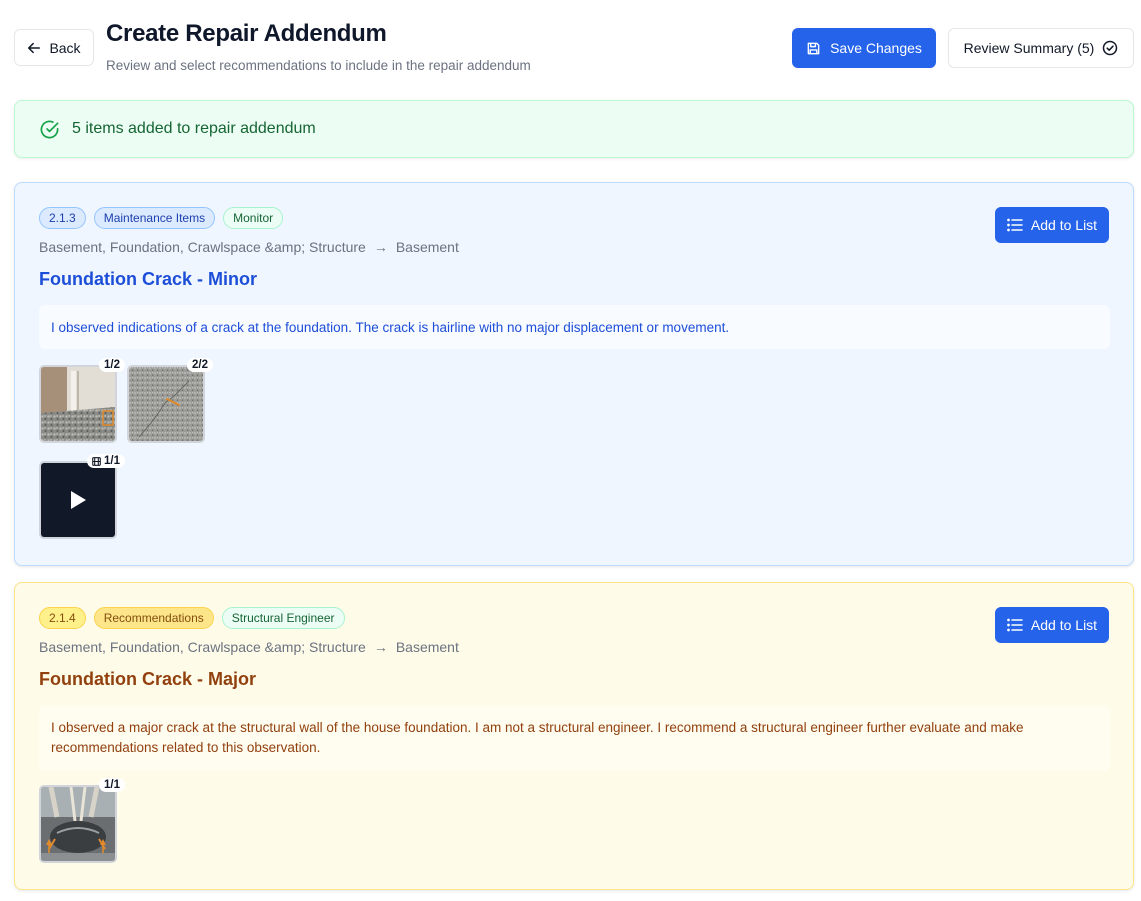  What do you see at coordinates (62, 618) in the screenshot?
I see `item-number-badge: 2.1.4` at bounding box center [62, 618].